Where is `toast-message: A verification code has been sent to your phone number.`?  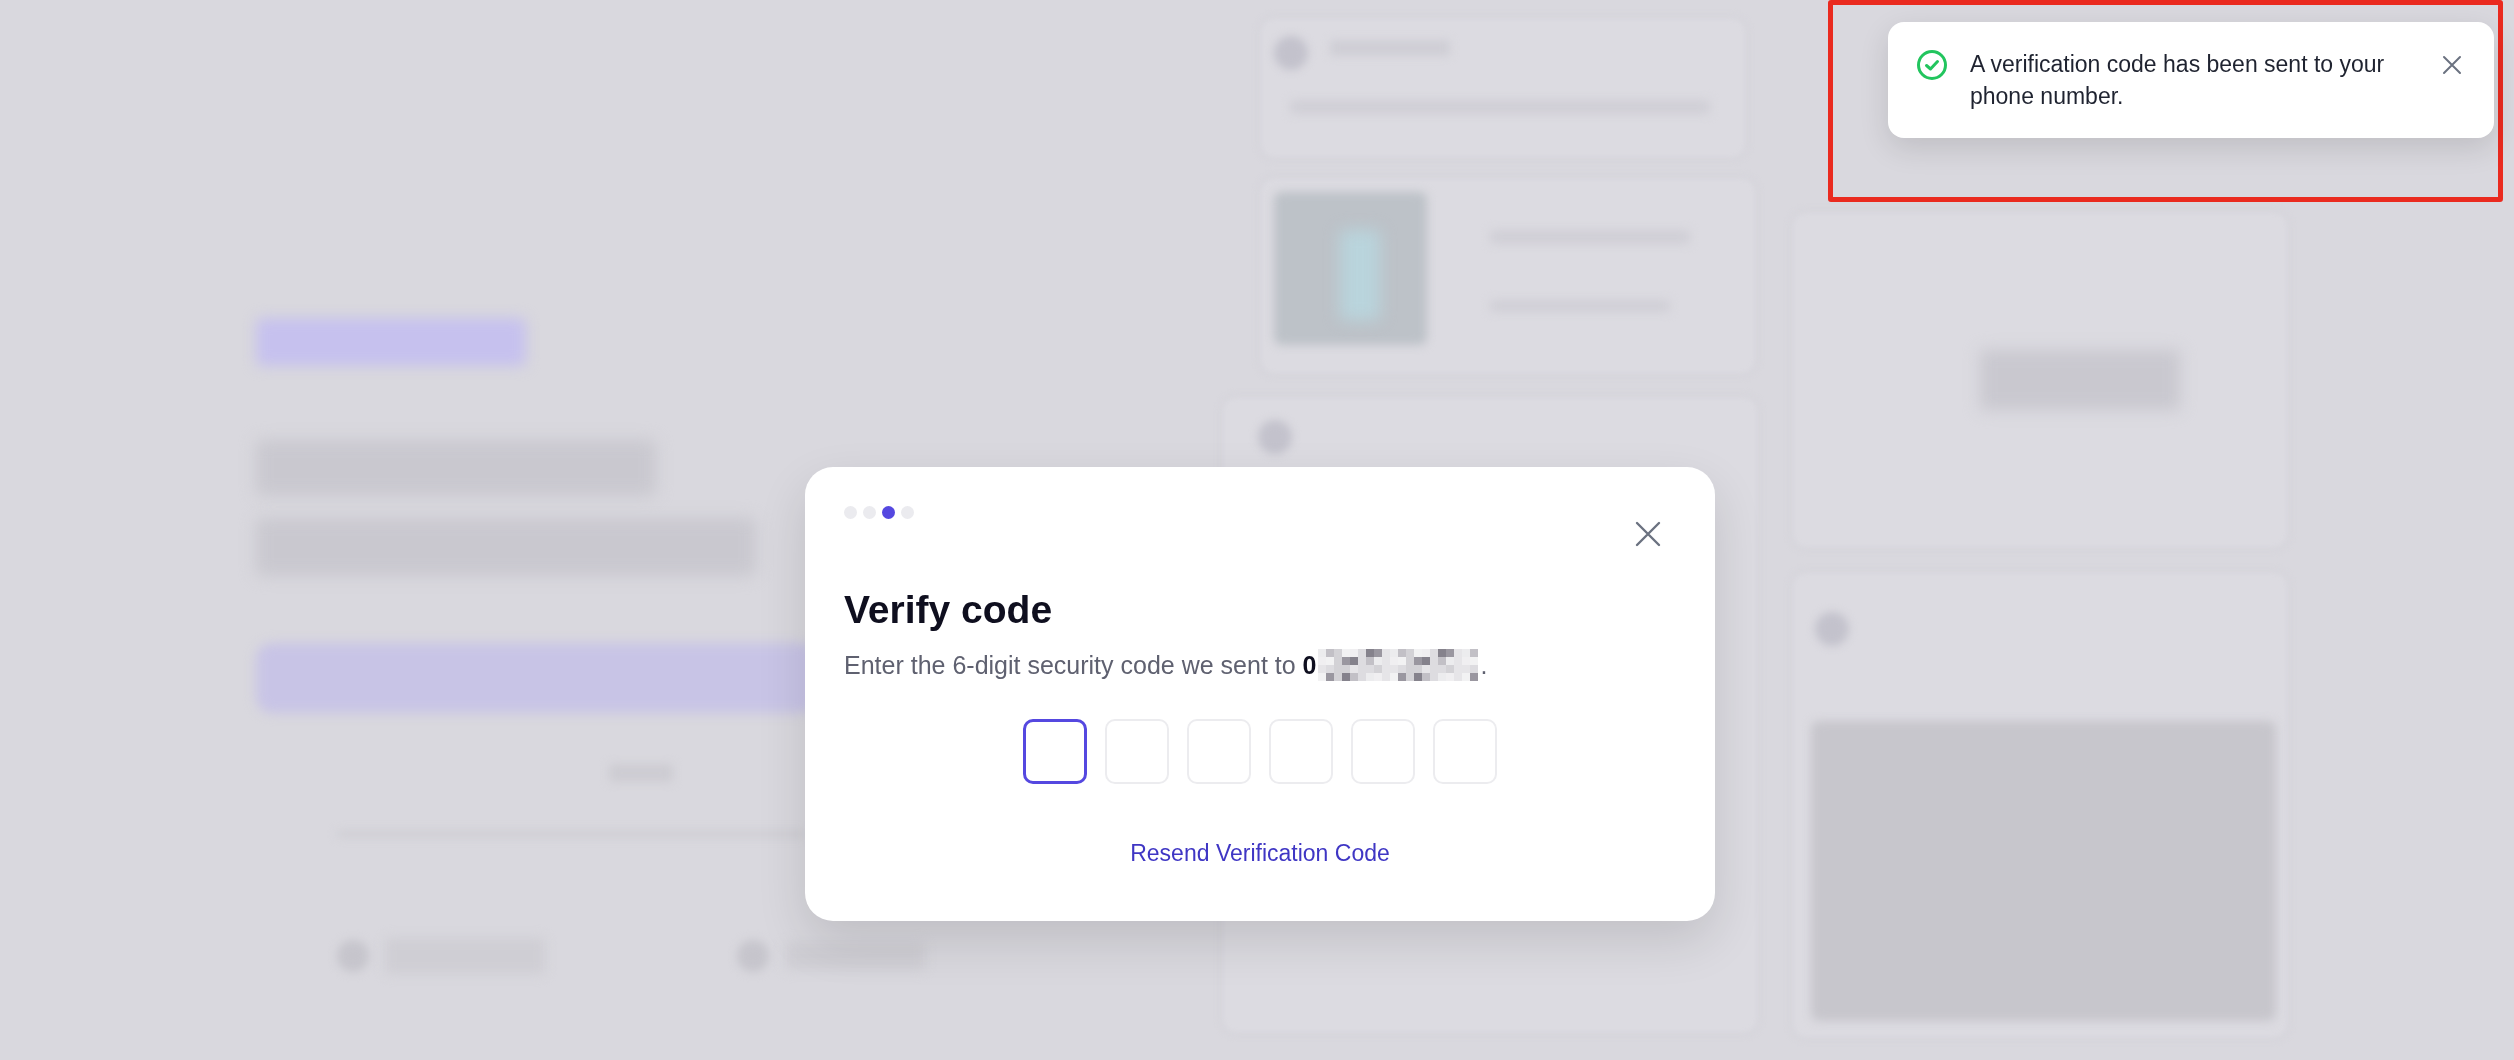 toast-message: A verification code has been sent to your phone number. is located at coordinates (2178, 80).